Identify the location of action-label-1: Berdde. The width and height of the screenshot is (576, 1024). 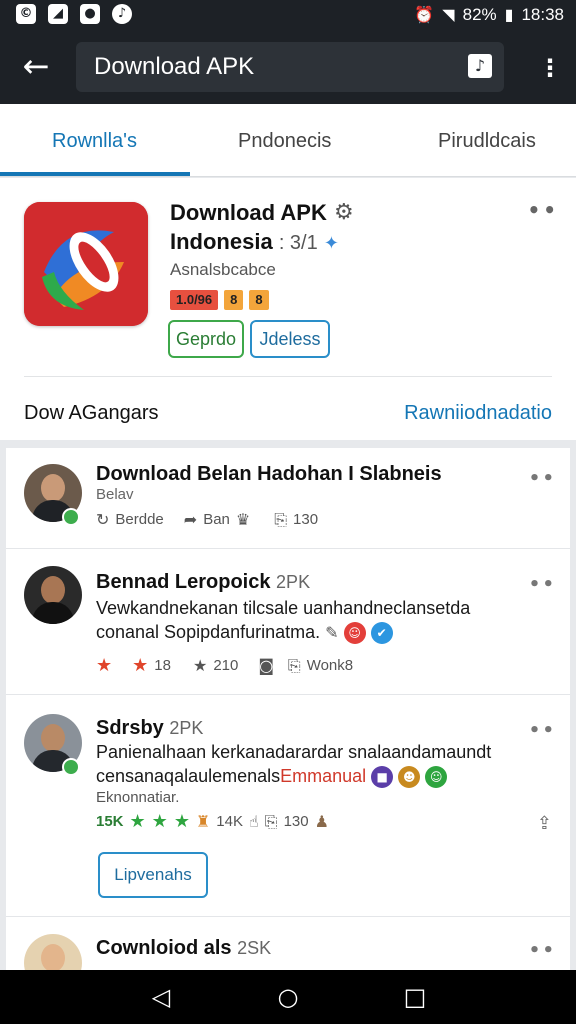
(139, 520).